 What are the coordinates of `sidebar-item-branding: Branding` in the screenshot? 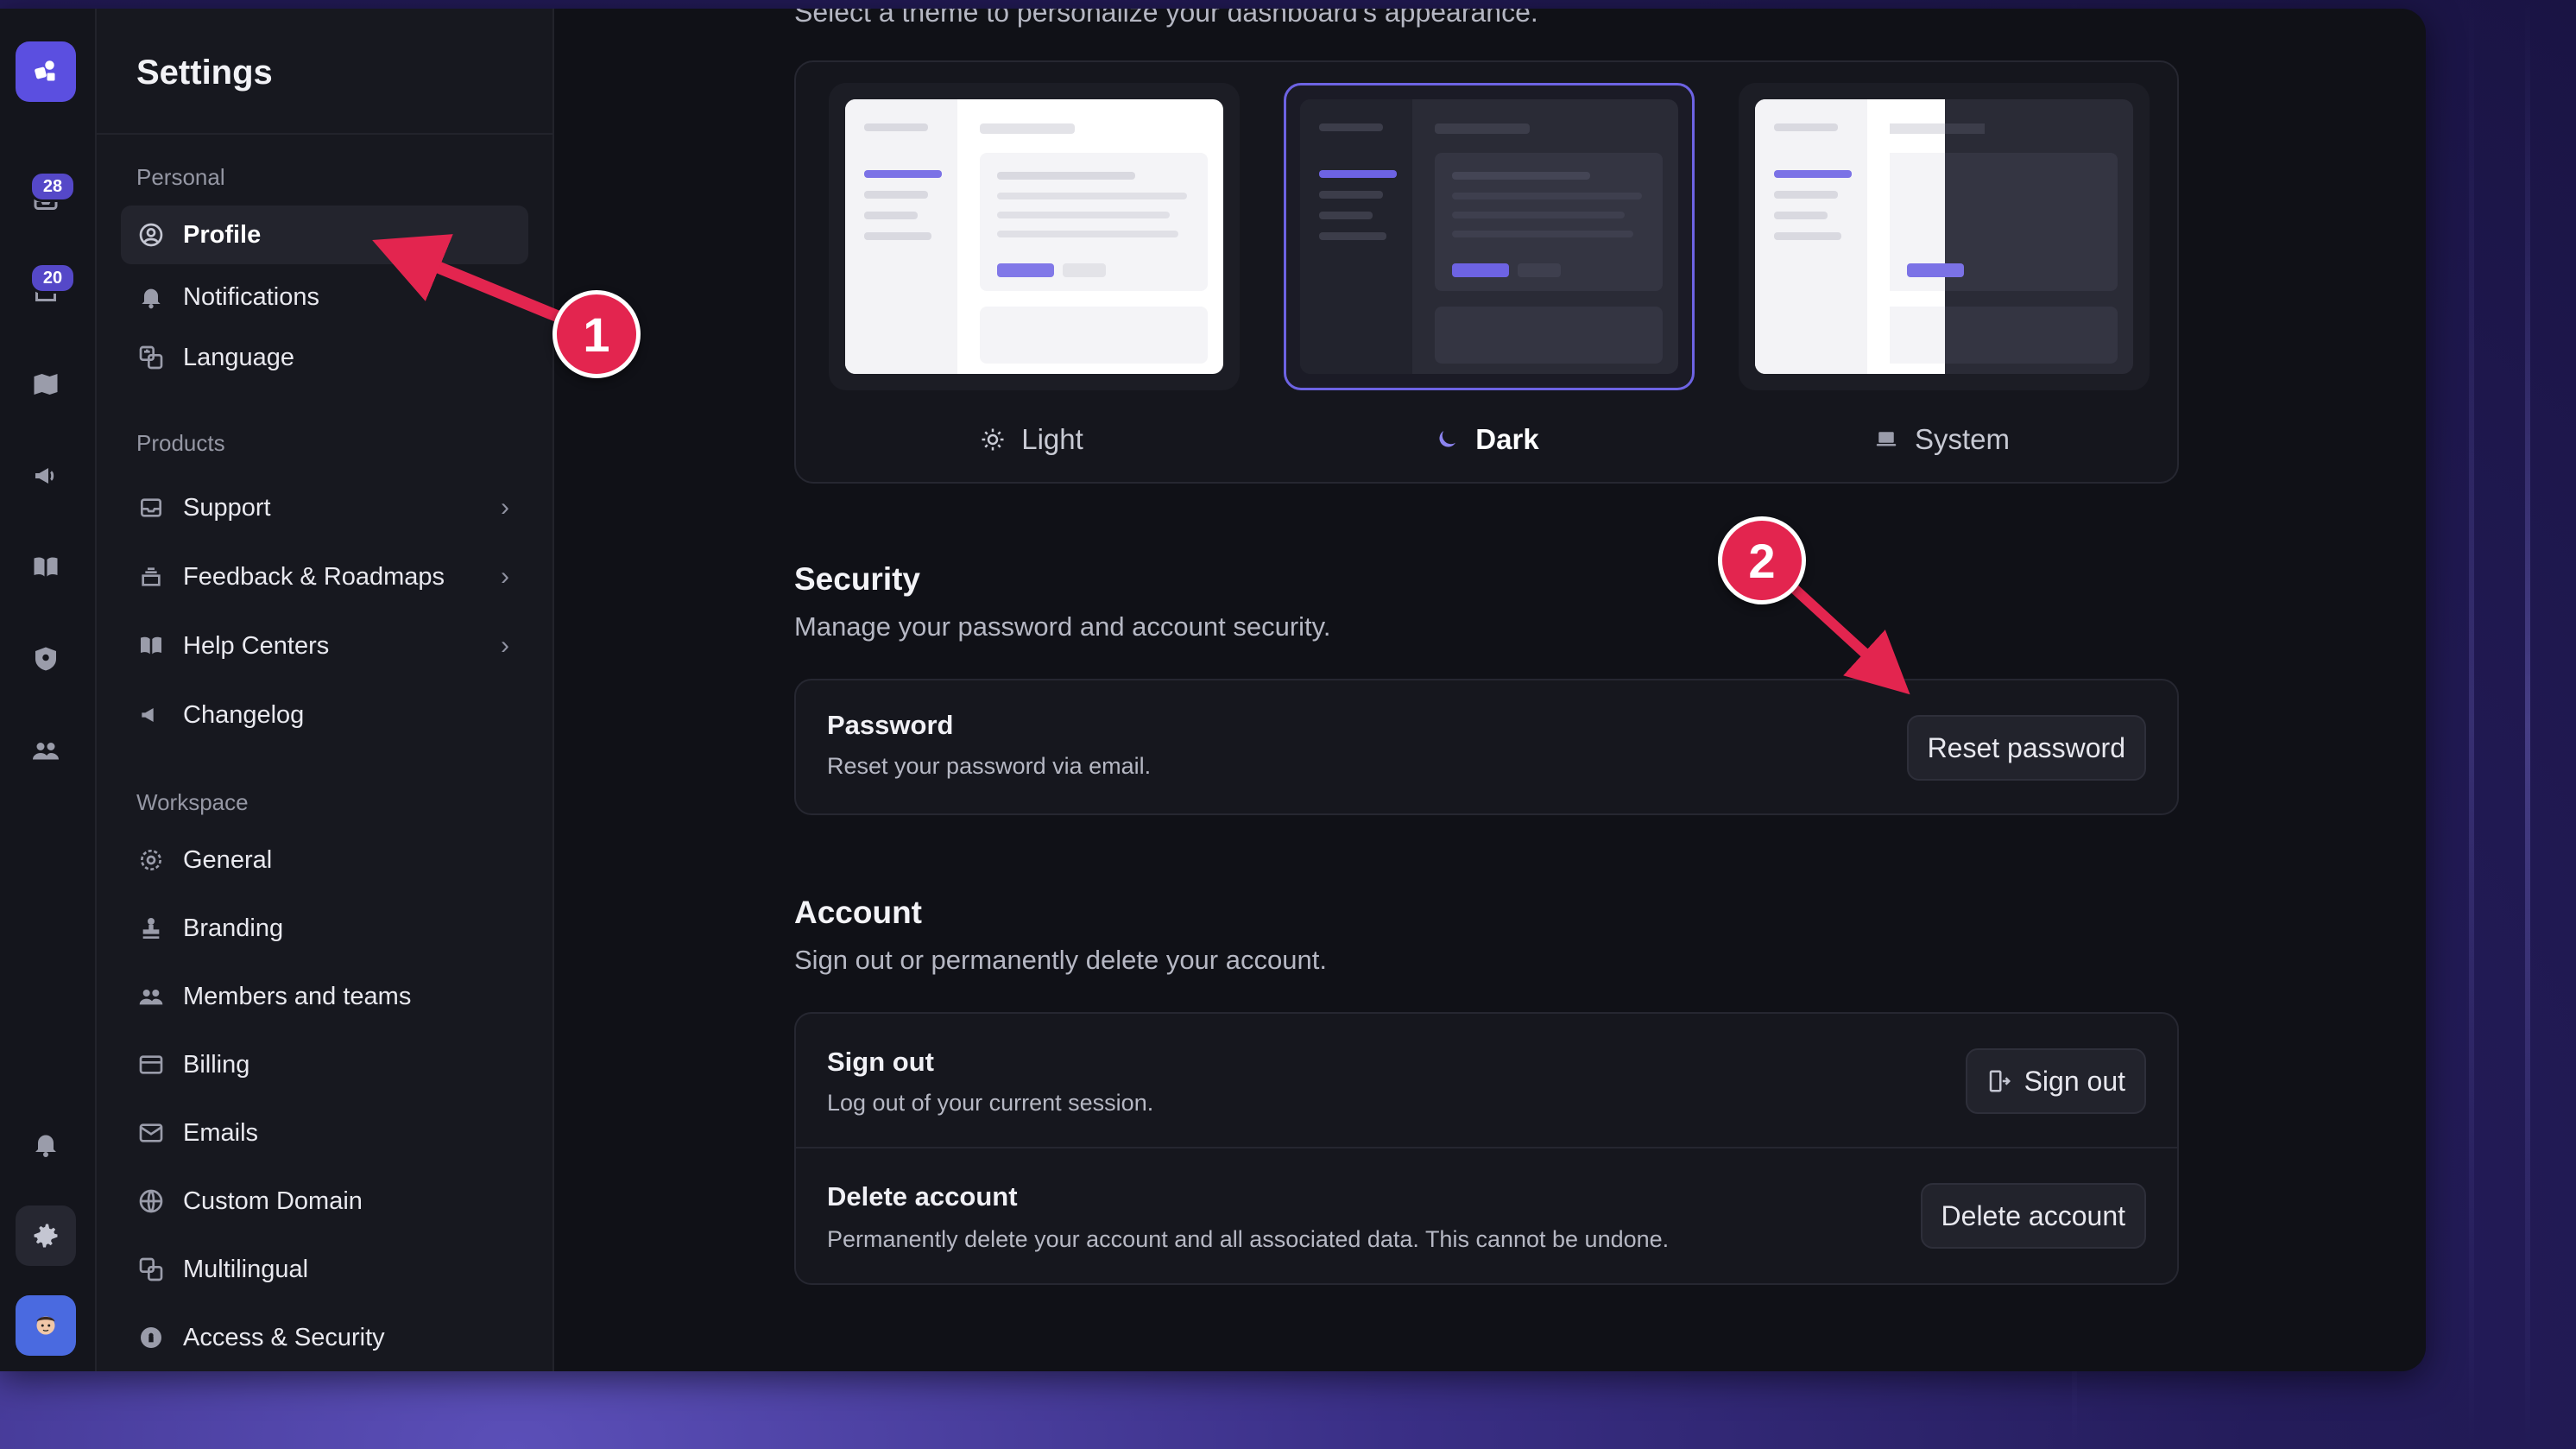 It's located at (324, 928).